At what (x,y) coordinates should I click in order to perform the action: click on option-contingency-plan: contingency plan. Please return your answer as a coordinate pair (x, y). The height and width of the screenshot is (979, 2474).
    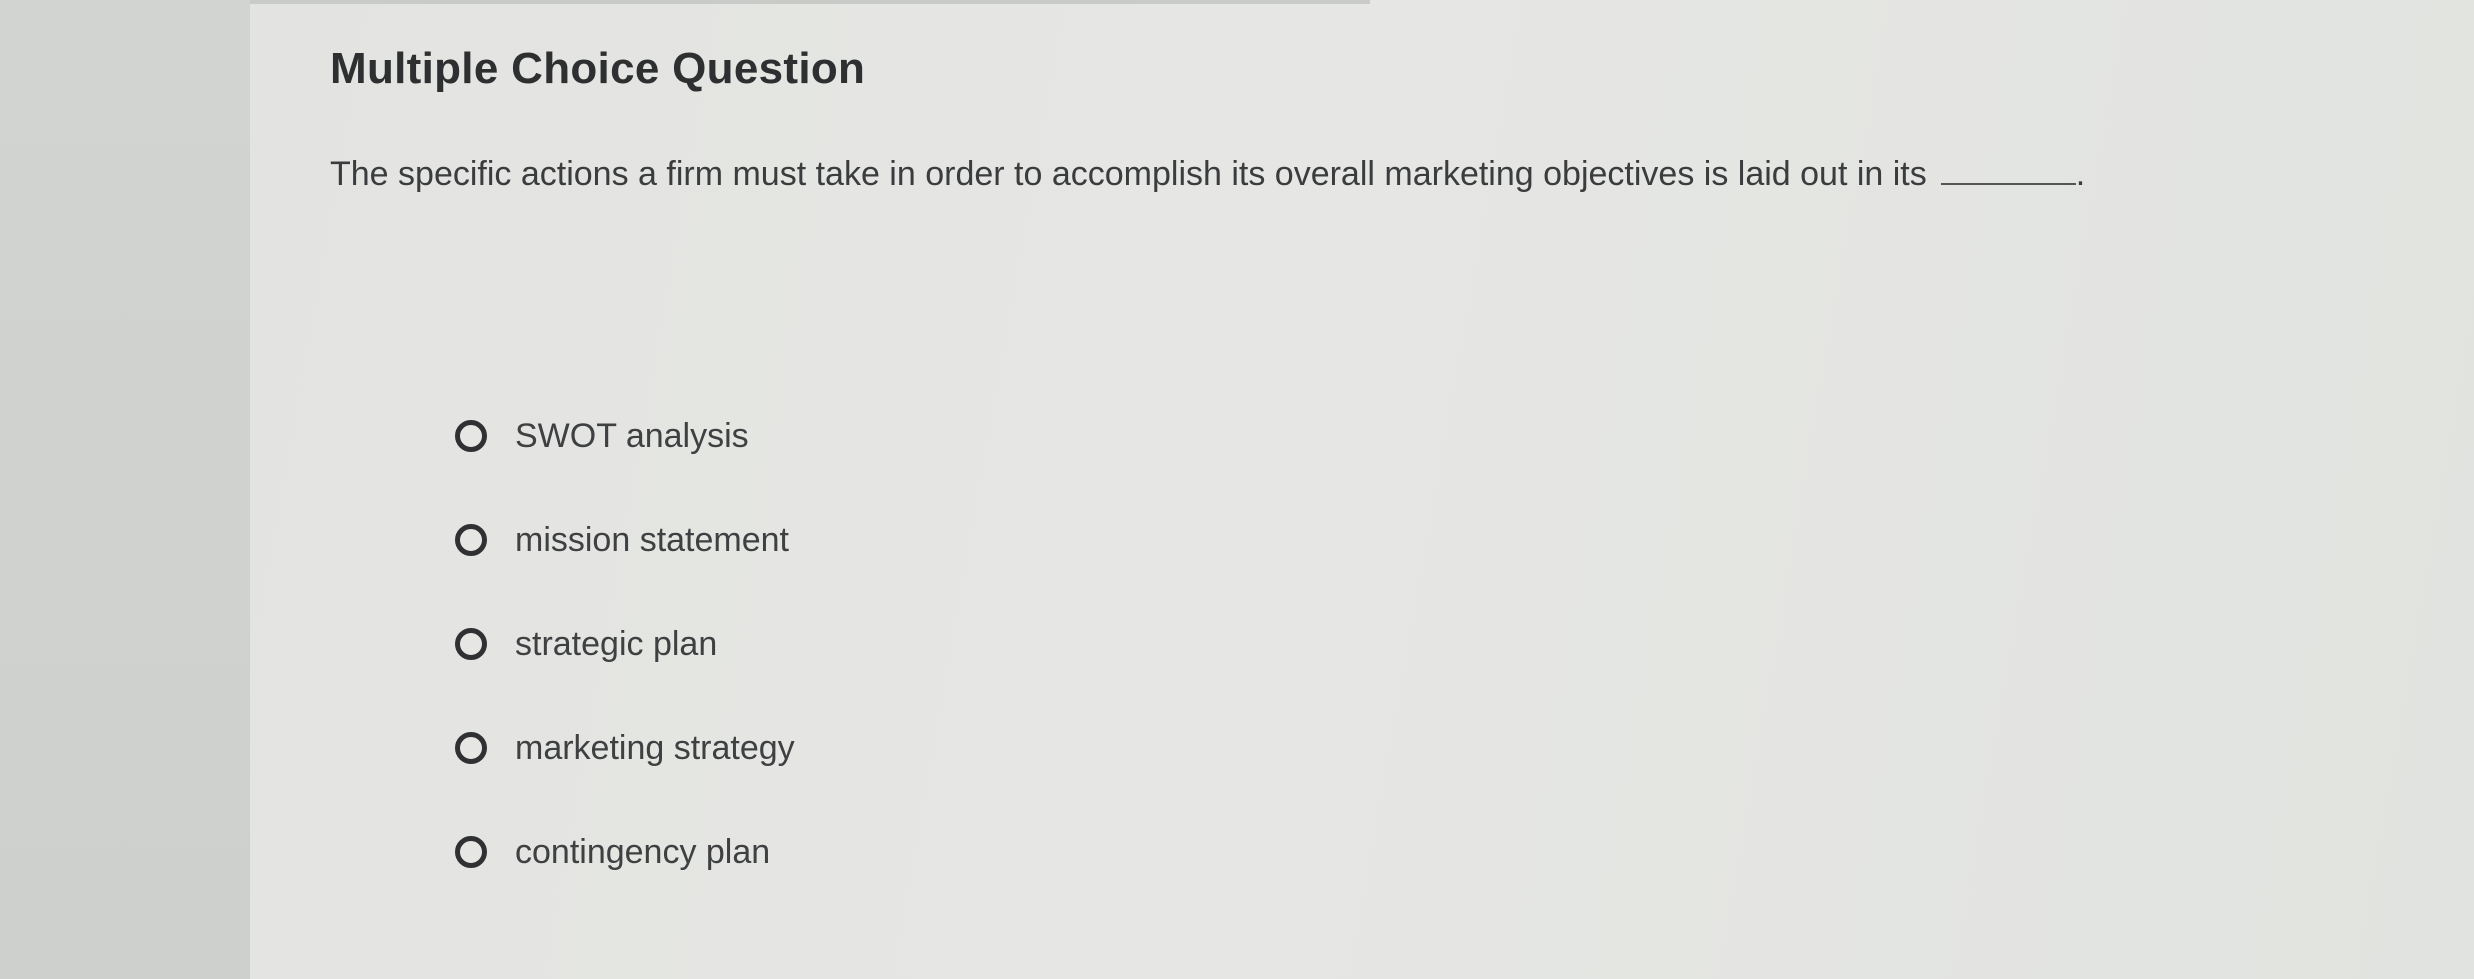
    Looking at the image, I should click on (625, 852).